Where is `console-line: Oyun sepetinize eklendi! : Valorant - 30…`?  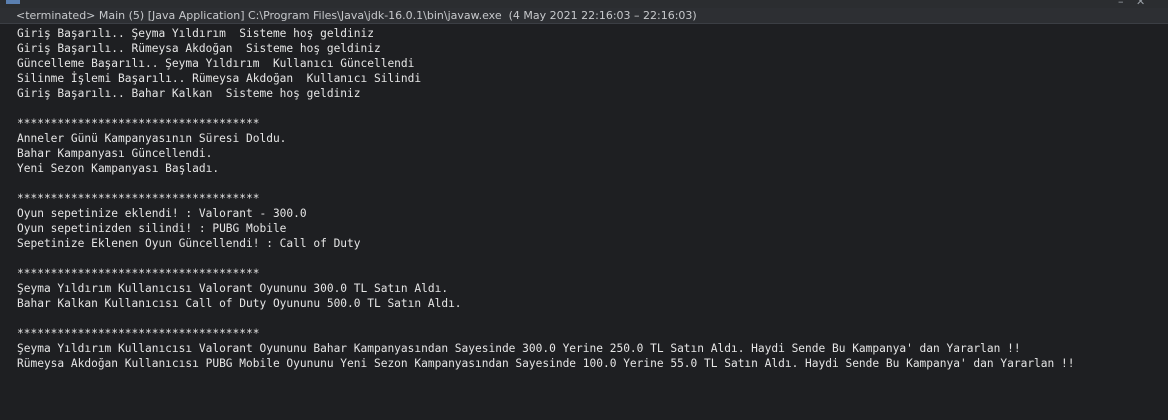
console-line: Oyun sepetinize eklendi! : Valorant - 30… is located at coordinates (162, 213).